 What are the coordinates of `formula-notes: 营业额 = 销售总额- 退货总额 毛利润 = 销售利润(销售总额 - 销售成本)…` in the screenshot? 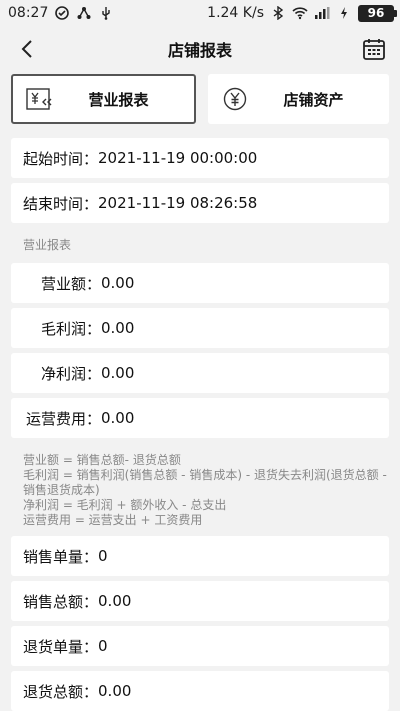 It's located at (200, 489).